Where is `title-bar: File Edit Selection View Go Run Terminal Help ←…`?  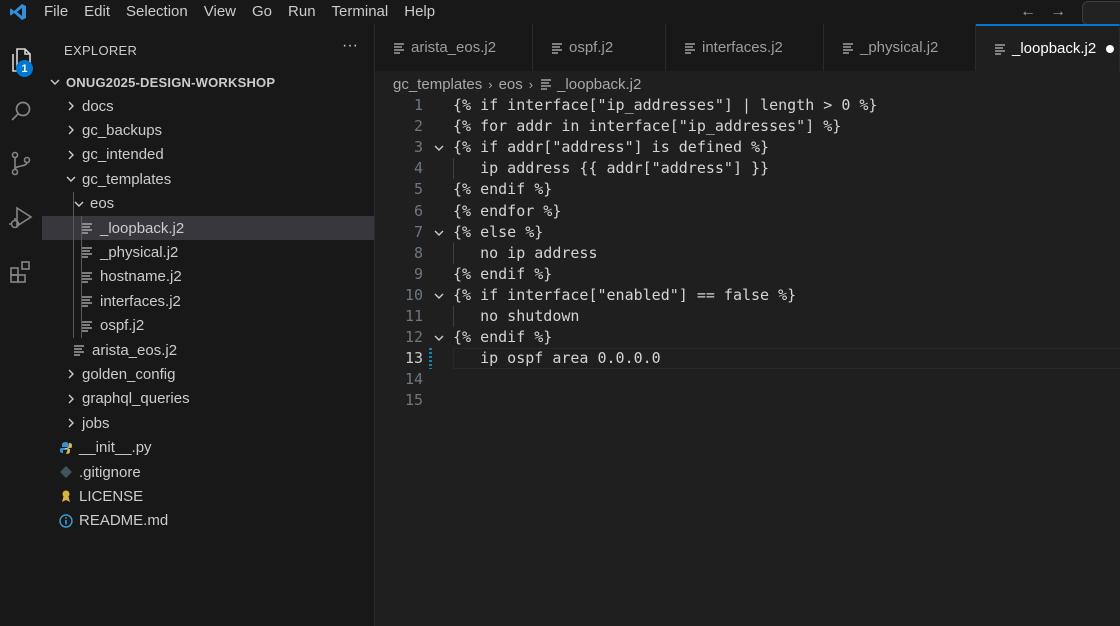 title-bar: File Edit Selection View Go Run Terminal Help ←… is located at coordinates (560, 12).